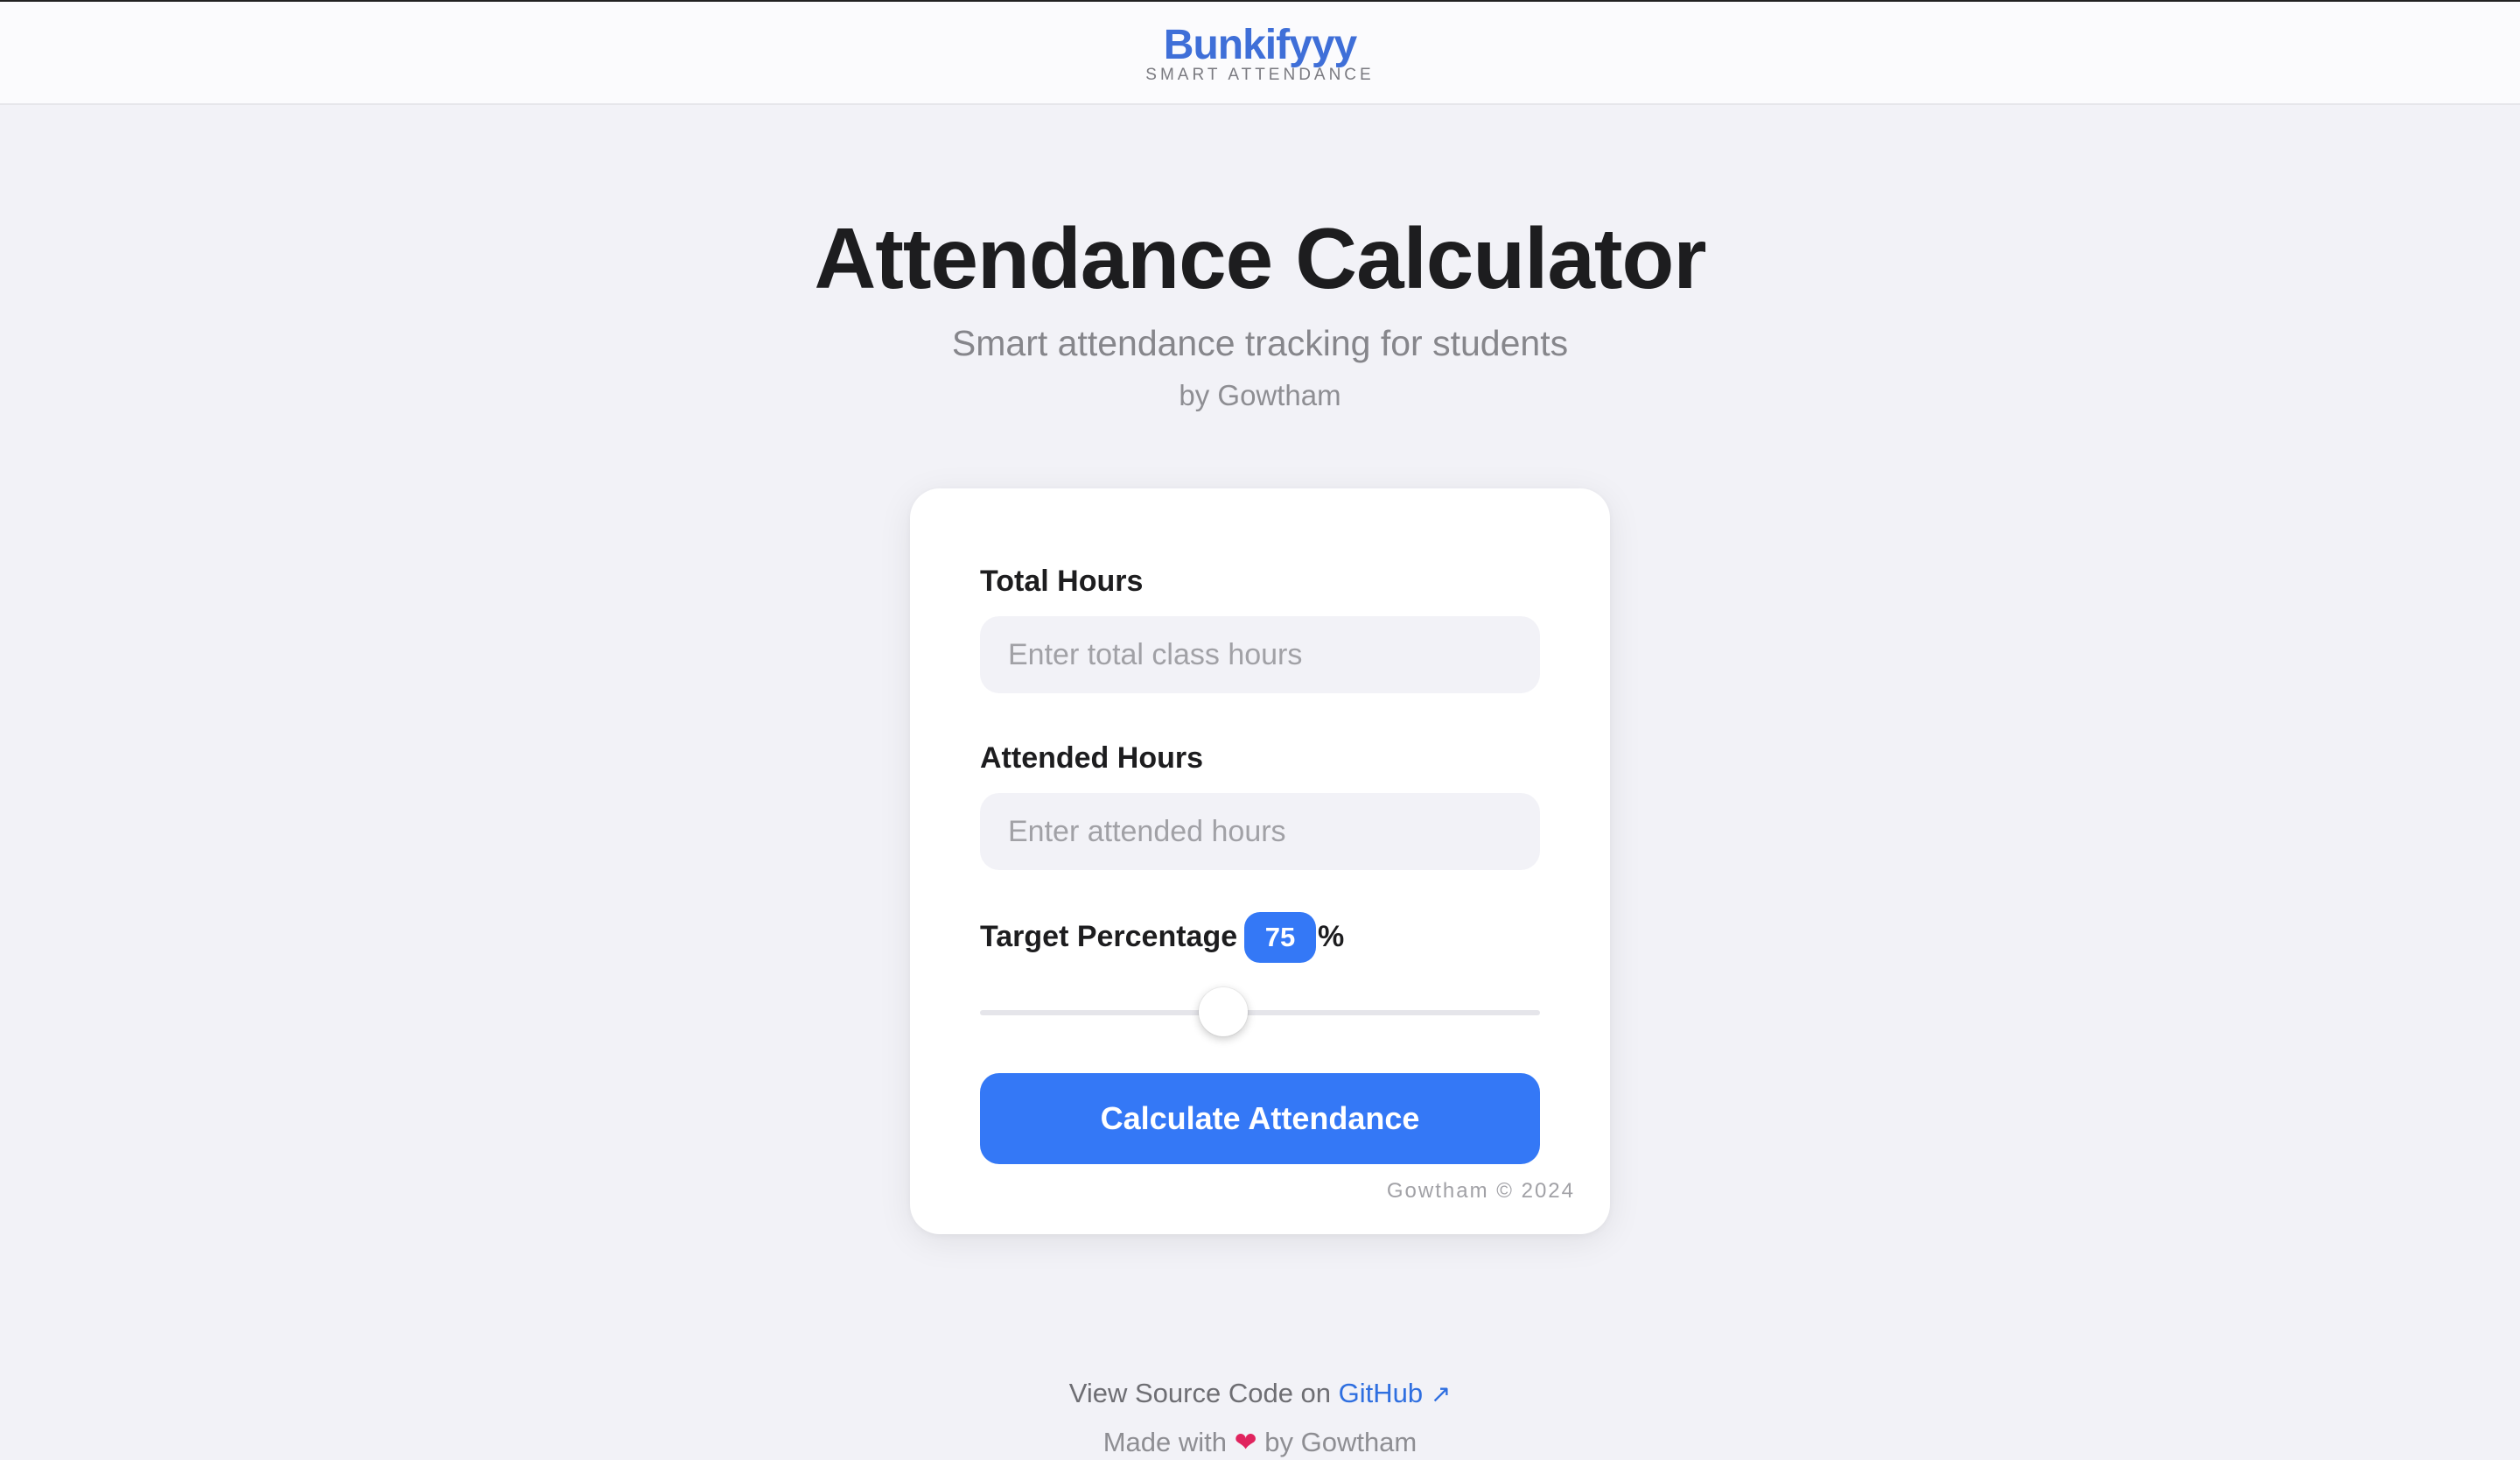 This screenshot has width=2520, height=1460. Describe the element at coordinates (1441, 1393) in the screenshot. I see `external-arrow-icon: ↗` at that location.